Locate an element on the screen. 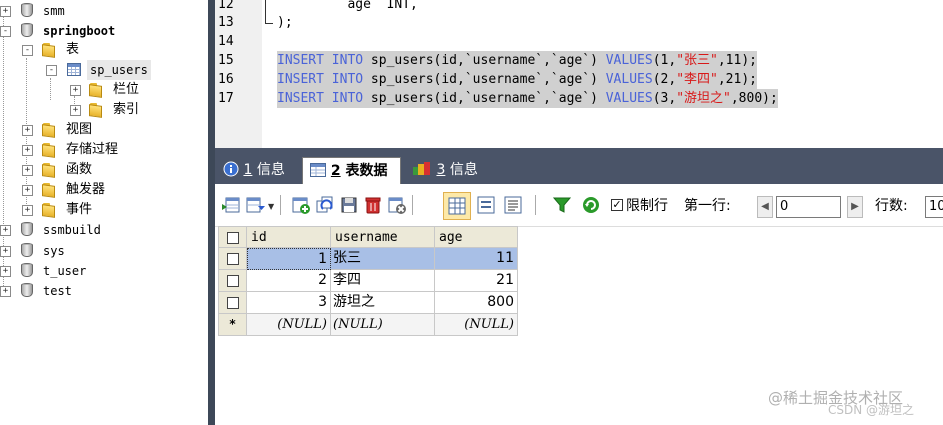 This screenshot has width=943, height=425. column-header-age: age is located at coordinates (476, 237).